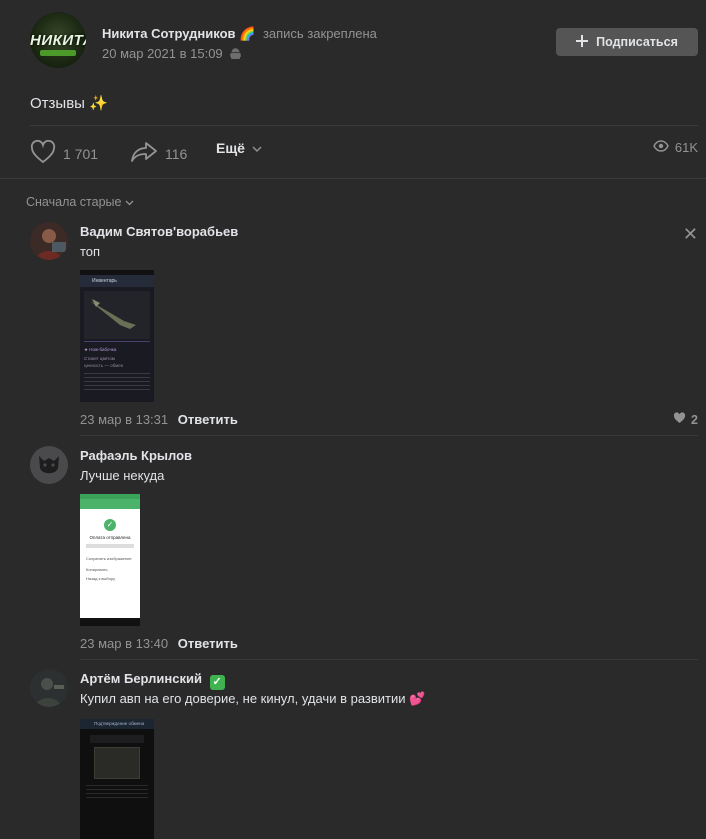 This screenshot has height=839, width=706. What do you see at coordinates (144, 153) in the screenshot?
I see `share-icon` at bounding box center [144, 153].